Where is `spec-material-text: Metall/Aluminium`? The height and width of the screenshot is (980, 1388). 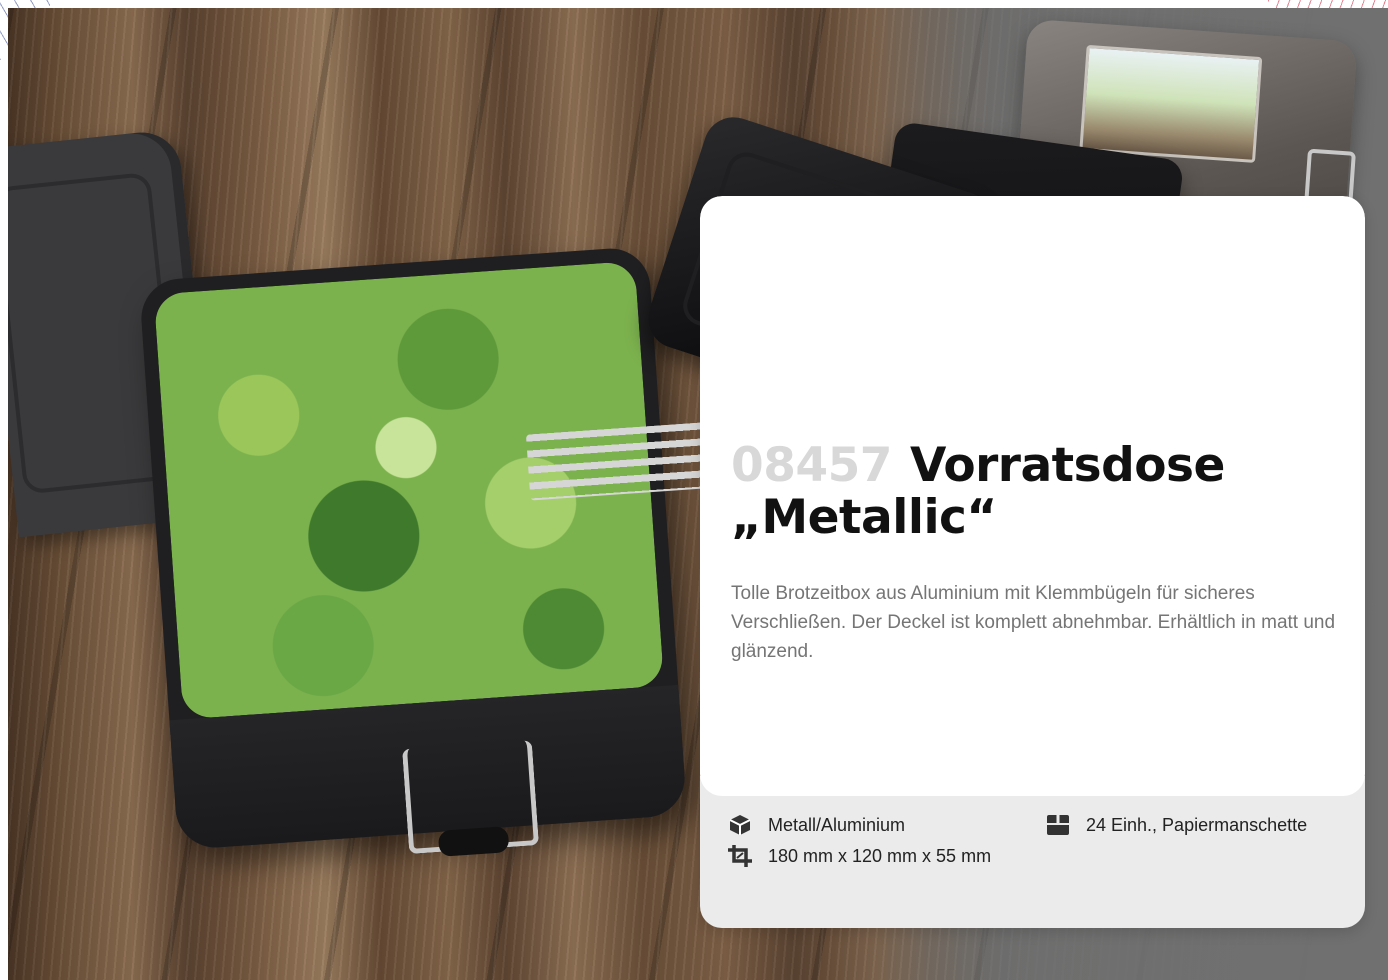 spec-material-text: Metall/Aluminium is located at coordinates (837, 824).